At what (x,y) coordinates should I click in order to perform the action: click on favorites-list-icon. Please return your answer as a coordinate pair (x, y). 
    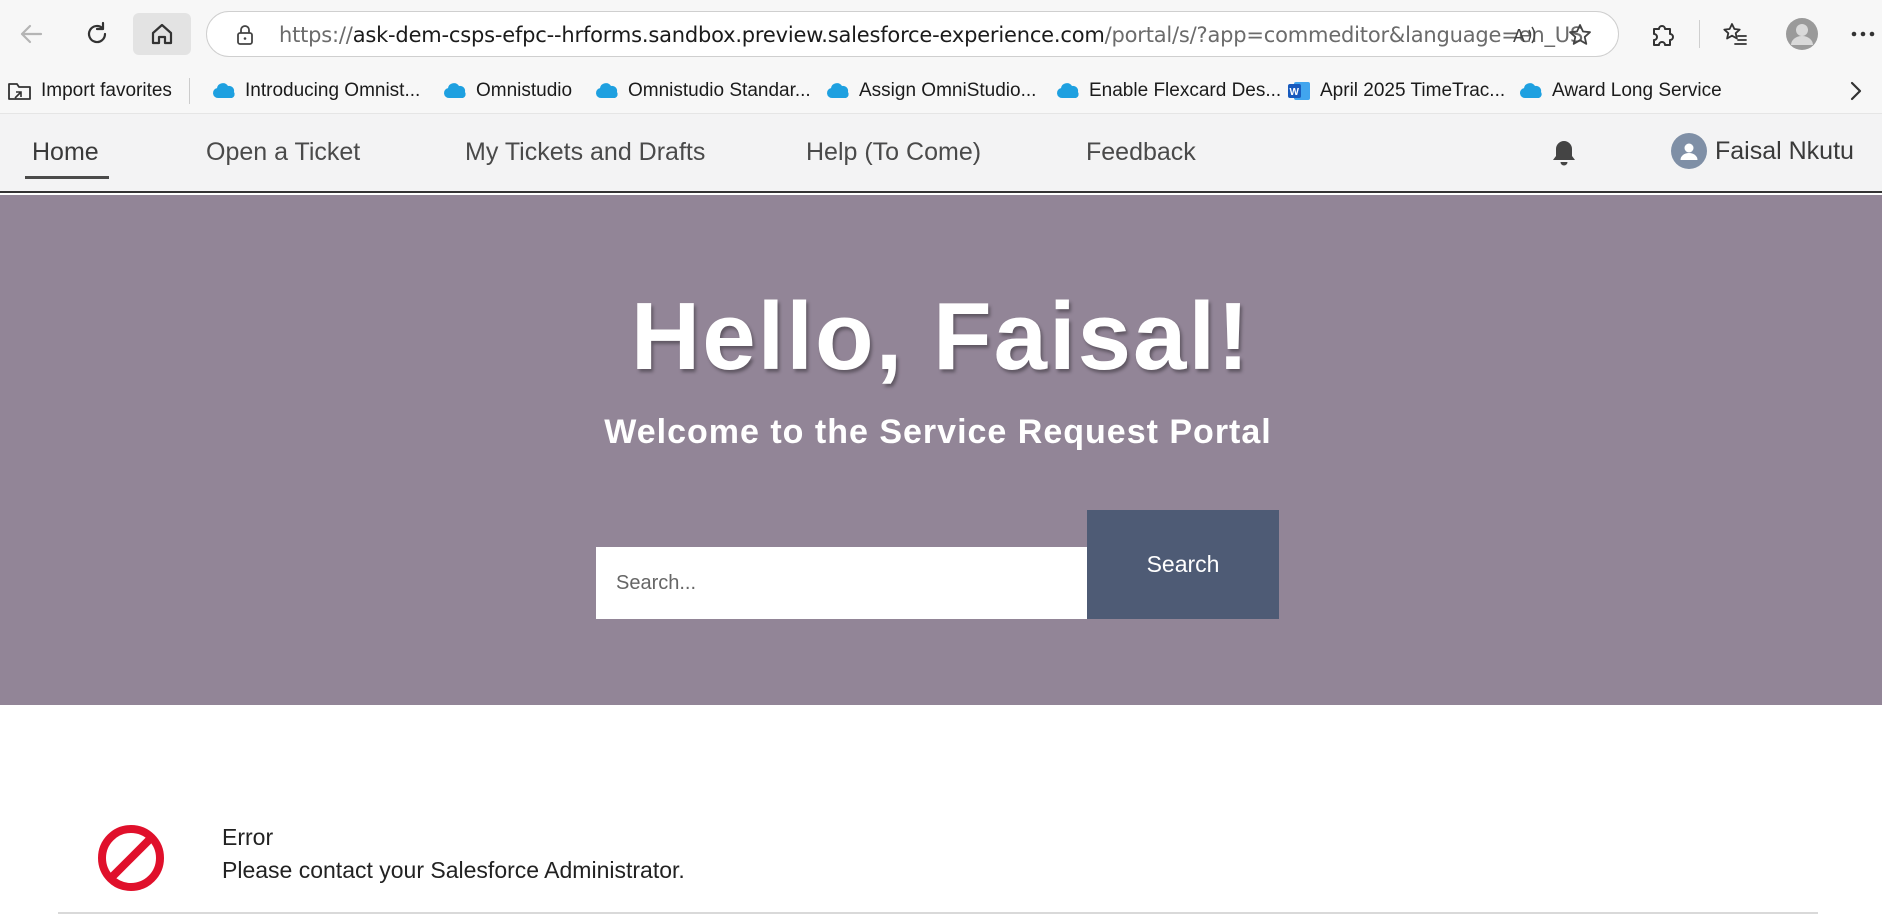
    Looking at the image, I should click on (1735, 34).